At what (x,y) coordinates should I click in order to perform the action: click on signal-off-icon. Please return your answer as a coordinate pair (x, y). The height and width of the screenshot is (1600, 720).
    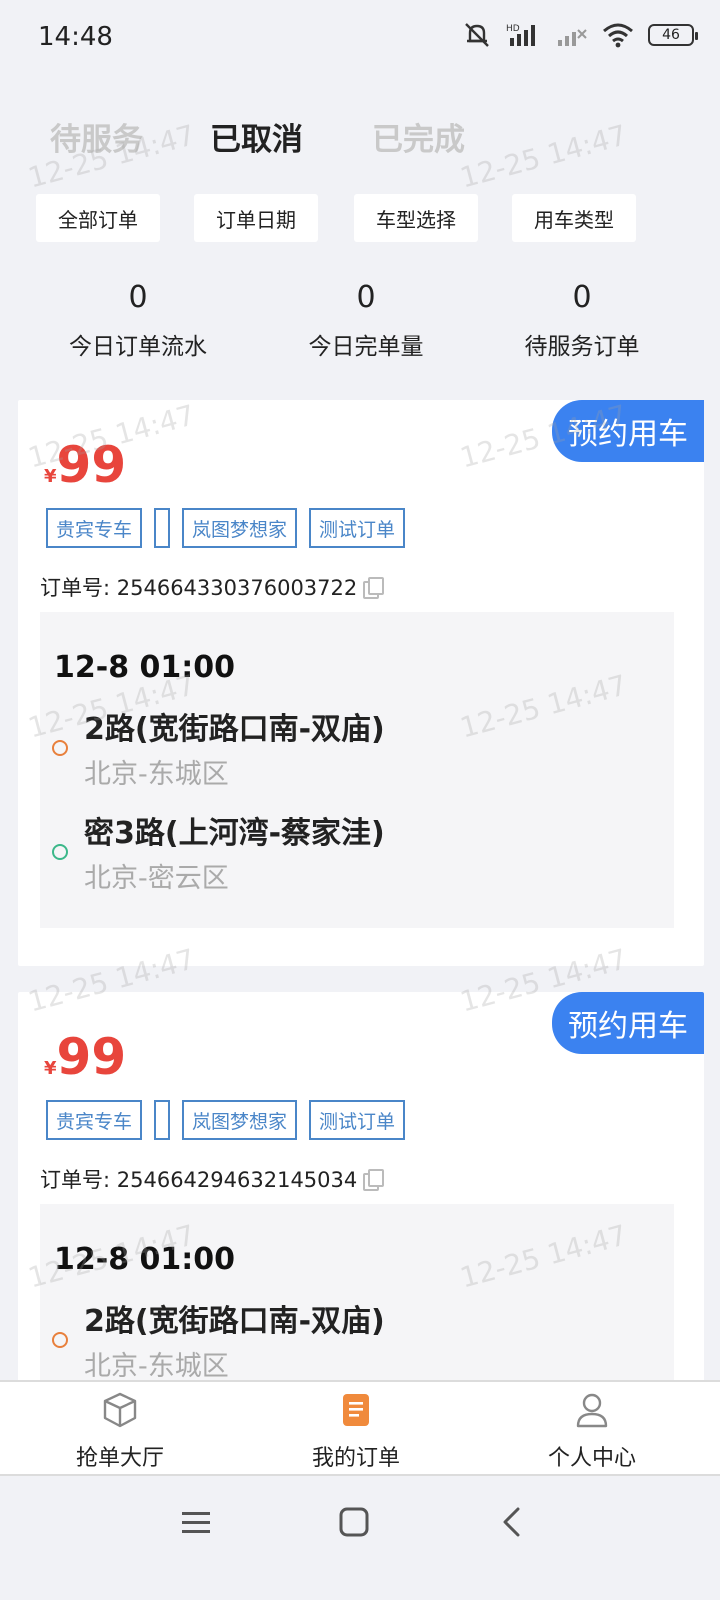
    Looking at the image, I should click on (572, 37).